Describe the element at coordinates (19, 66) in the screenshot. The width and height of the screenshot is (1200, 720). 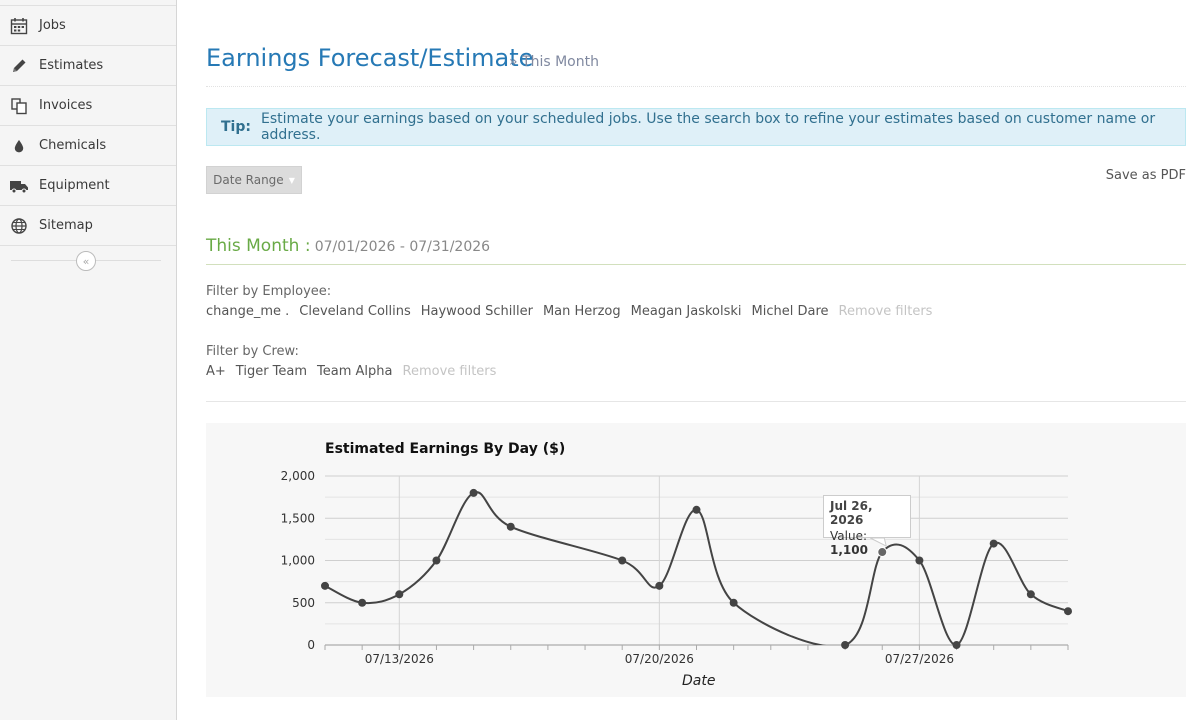
I see `pencil-icon` at that location.